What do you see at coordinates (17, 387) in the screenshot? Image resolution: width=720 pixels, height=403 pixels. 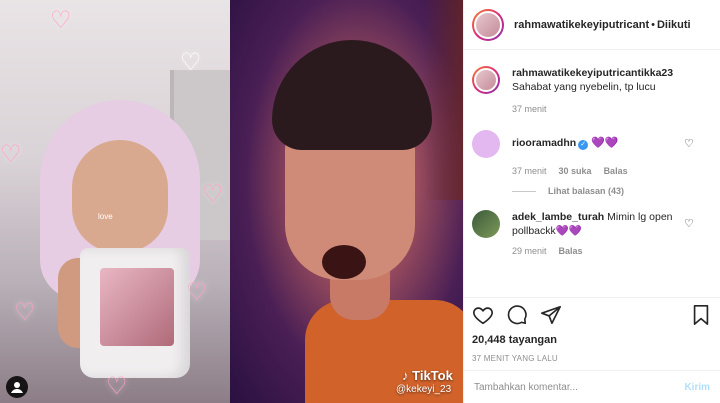 I see `video-user-icon` at bounding box center [17, 387].